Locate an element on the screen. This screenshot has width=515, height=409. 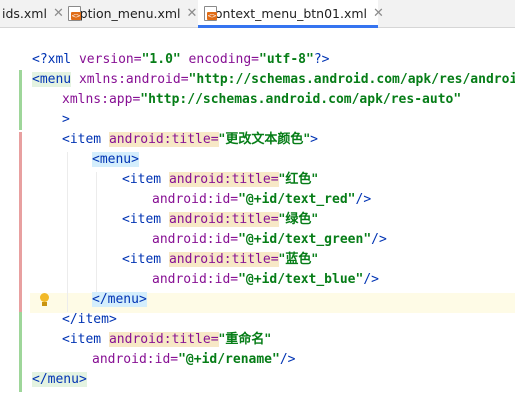
tab-option-menu-xml: <> option_menu.xml ✕ is located at coordinates (129, 13).